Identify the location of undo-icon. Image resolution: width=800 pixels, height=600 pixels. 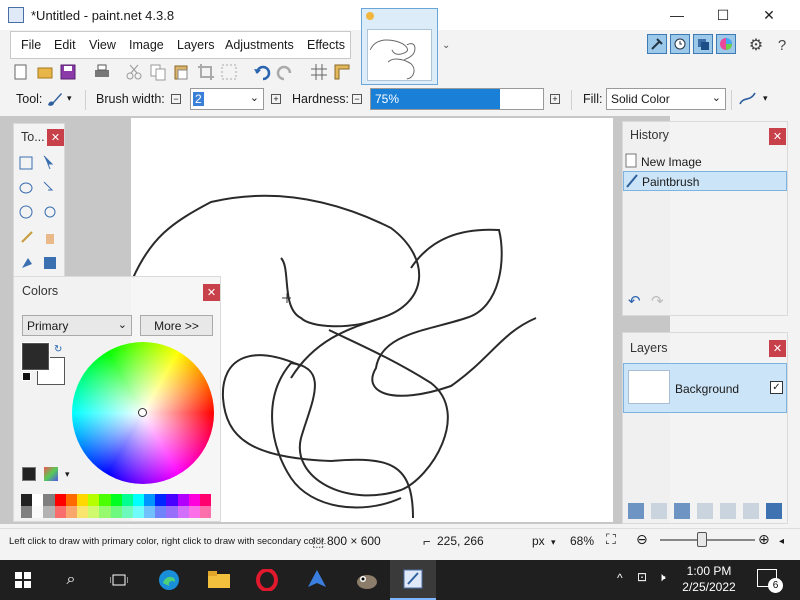
(262, 72).